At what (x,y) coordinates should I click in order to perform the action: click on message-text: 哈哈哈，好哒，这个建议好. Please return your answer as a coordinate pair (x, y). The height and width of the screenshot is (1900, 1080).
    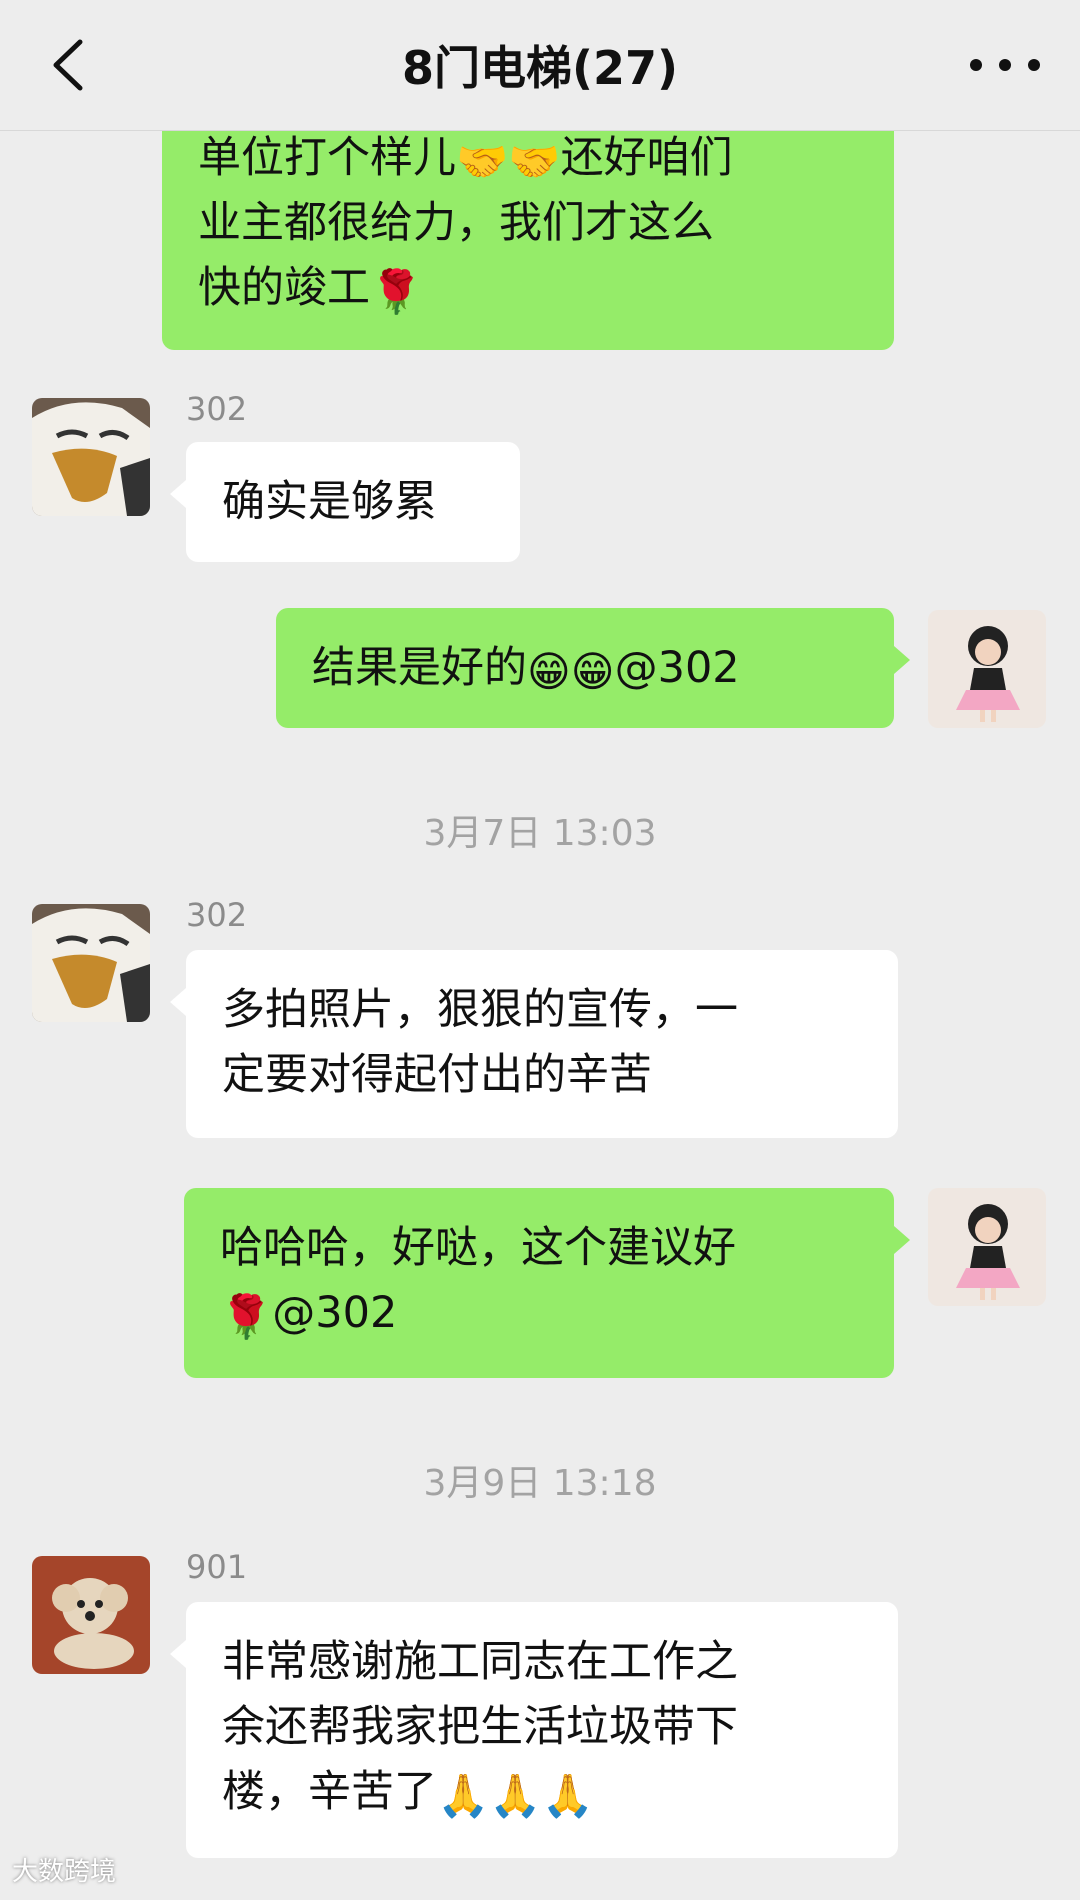
    Looking at the image, I should click on (478, 1248).